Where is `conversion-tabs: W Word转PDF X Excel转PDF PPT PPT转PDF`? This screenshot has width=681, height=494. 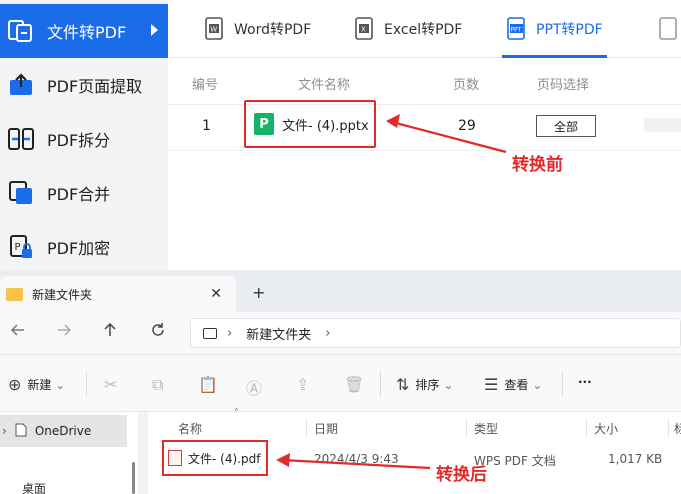
conversion-tabs: W Word转PDF X Excel转PDF PPT PPT转PDF is located at coordinates (424, 29).